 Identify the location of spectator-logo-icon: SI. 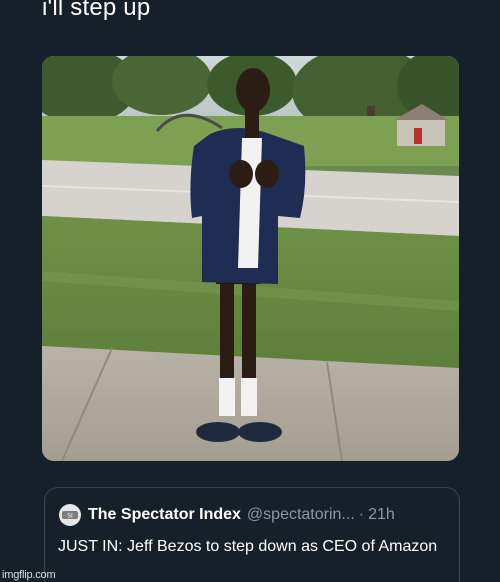
(70, 515).